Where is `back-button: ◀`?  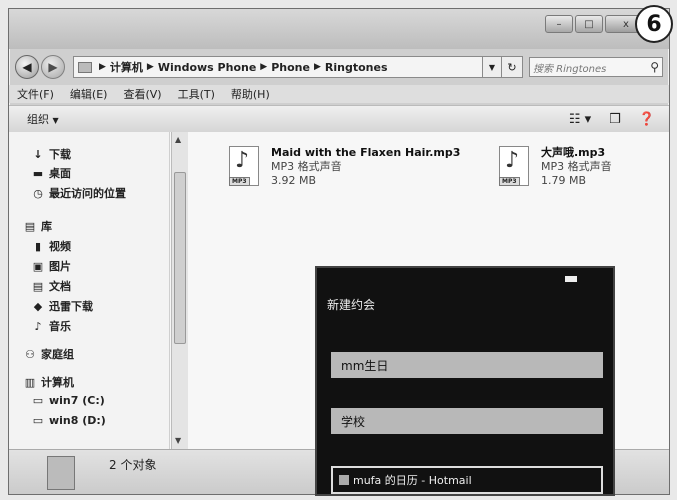
back-button: ◀ is located at coordinates (27, 67).